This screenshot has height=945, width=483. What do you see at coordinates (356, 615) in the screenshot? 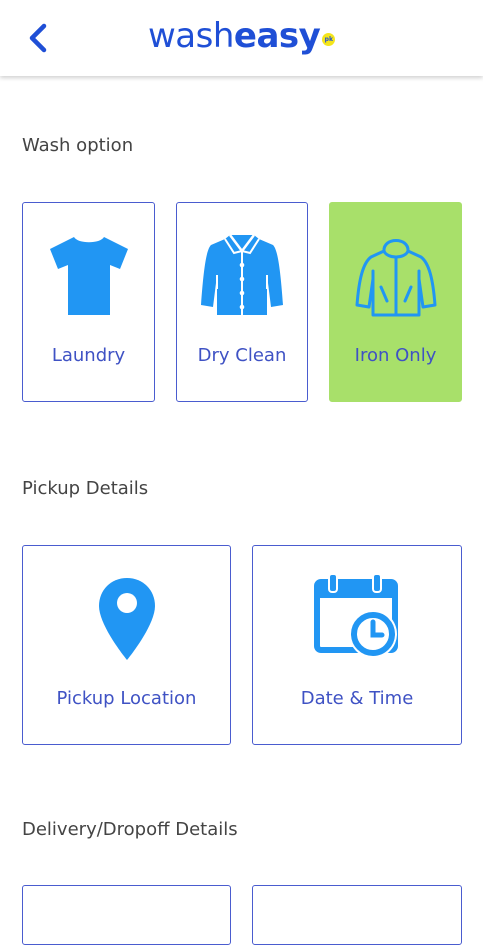
I see `calendar-clock-icon` at bounding box center [356, 615].